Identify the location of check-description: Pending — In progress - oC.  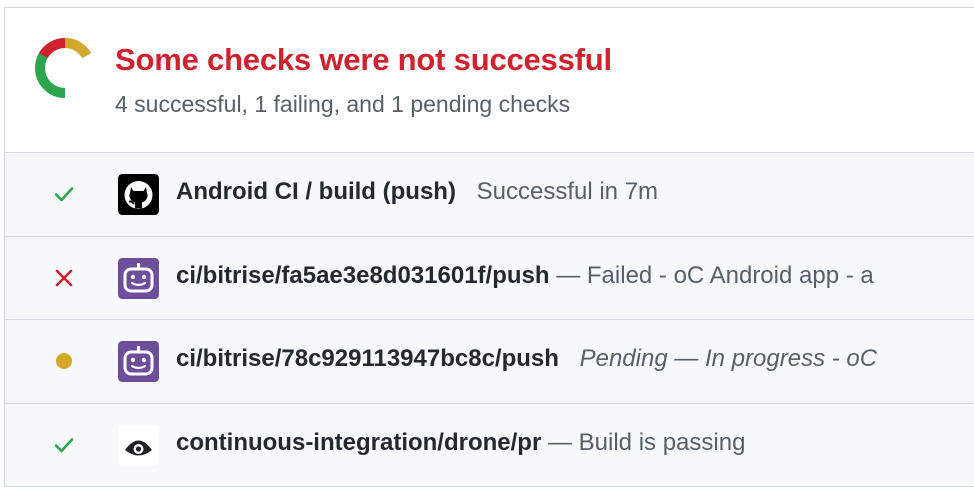
(728, 358).